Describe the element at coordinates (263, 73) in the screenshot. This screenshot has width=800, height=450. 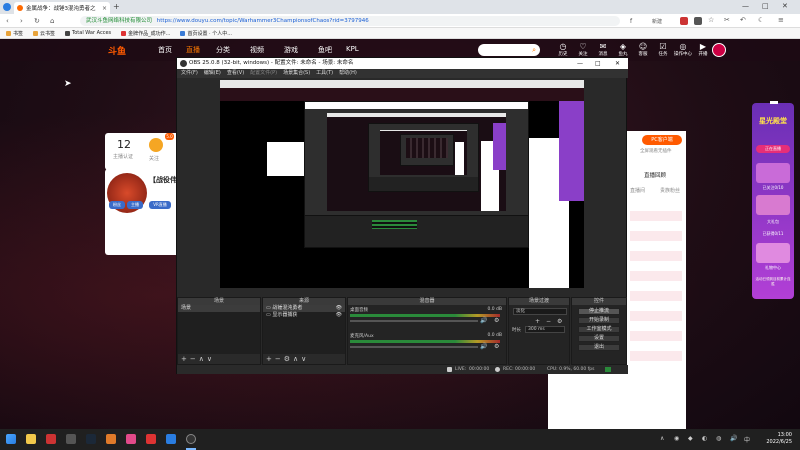
I see `menu-profile: 配置文件(P)` at that location.